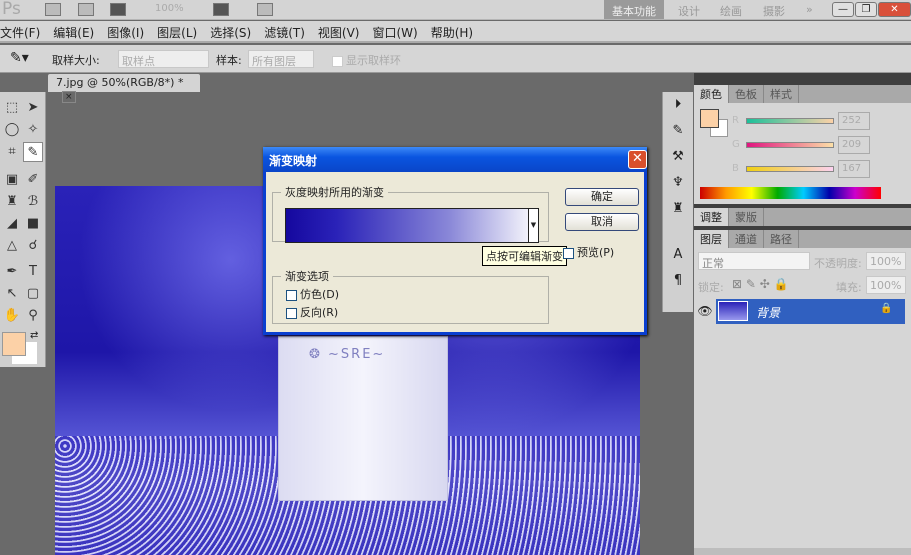 The width and height of the screenshot is (911, 555). What do you see at coordinates (14, 344) in the screenshot?
I see `foreground-color-swatch` at bounding box center [14, 344].